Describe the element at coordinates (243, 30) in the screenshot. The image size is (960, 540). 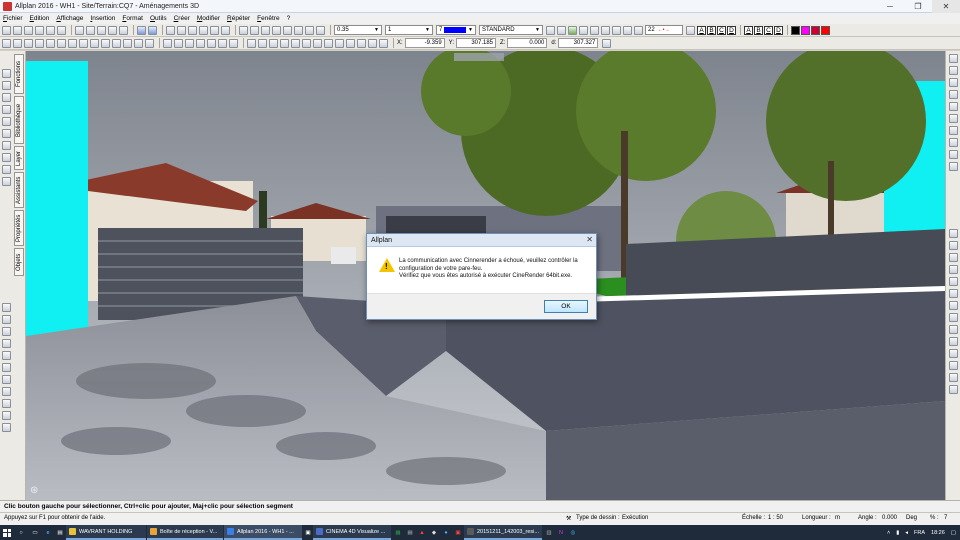
I see `view-icon` at that location.